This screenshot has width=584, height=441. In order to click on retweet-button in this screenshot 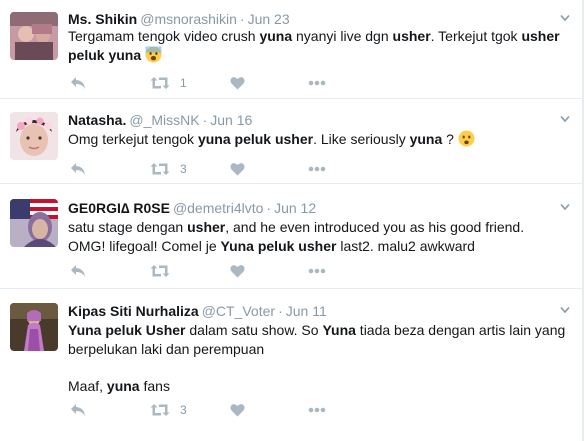, I will do `click(165, 271)`.